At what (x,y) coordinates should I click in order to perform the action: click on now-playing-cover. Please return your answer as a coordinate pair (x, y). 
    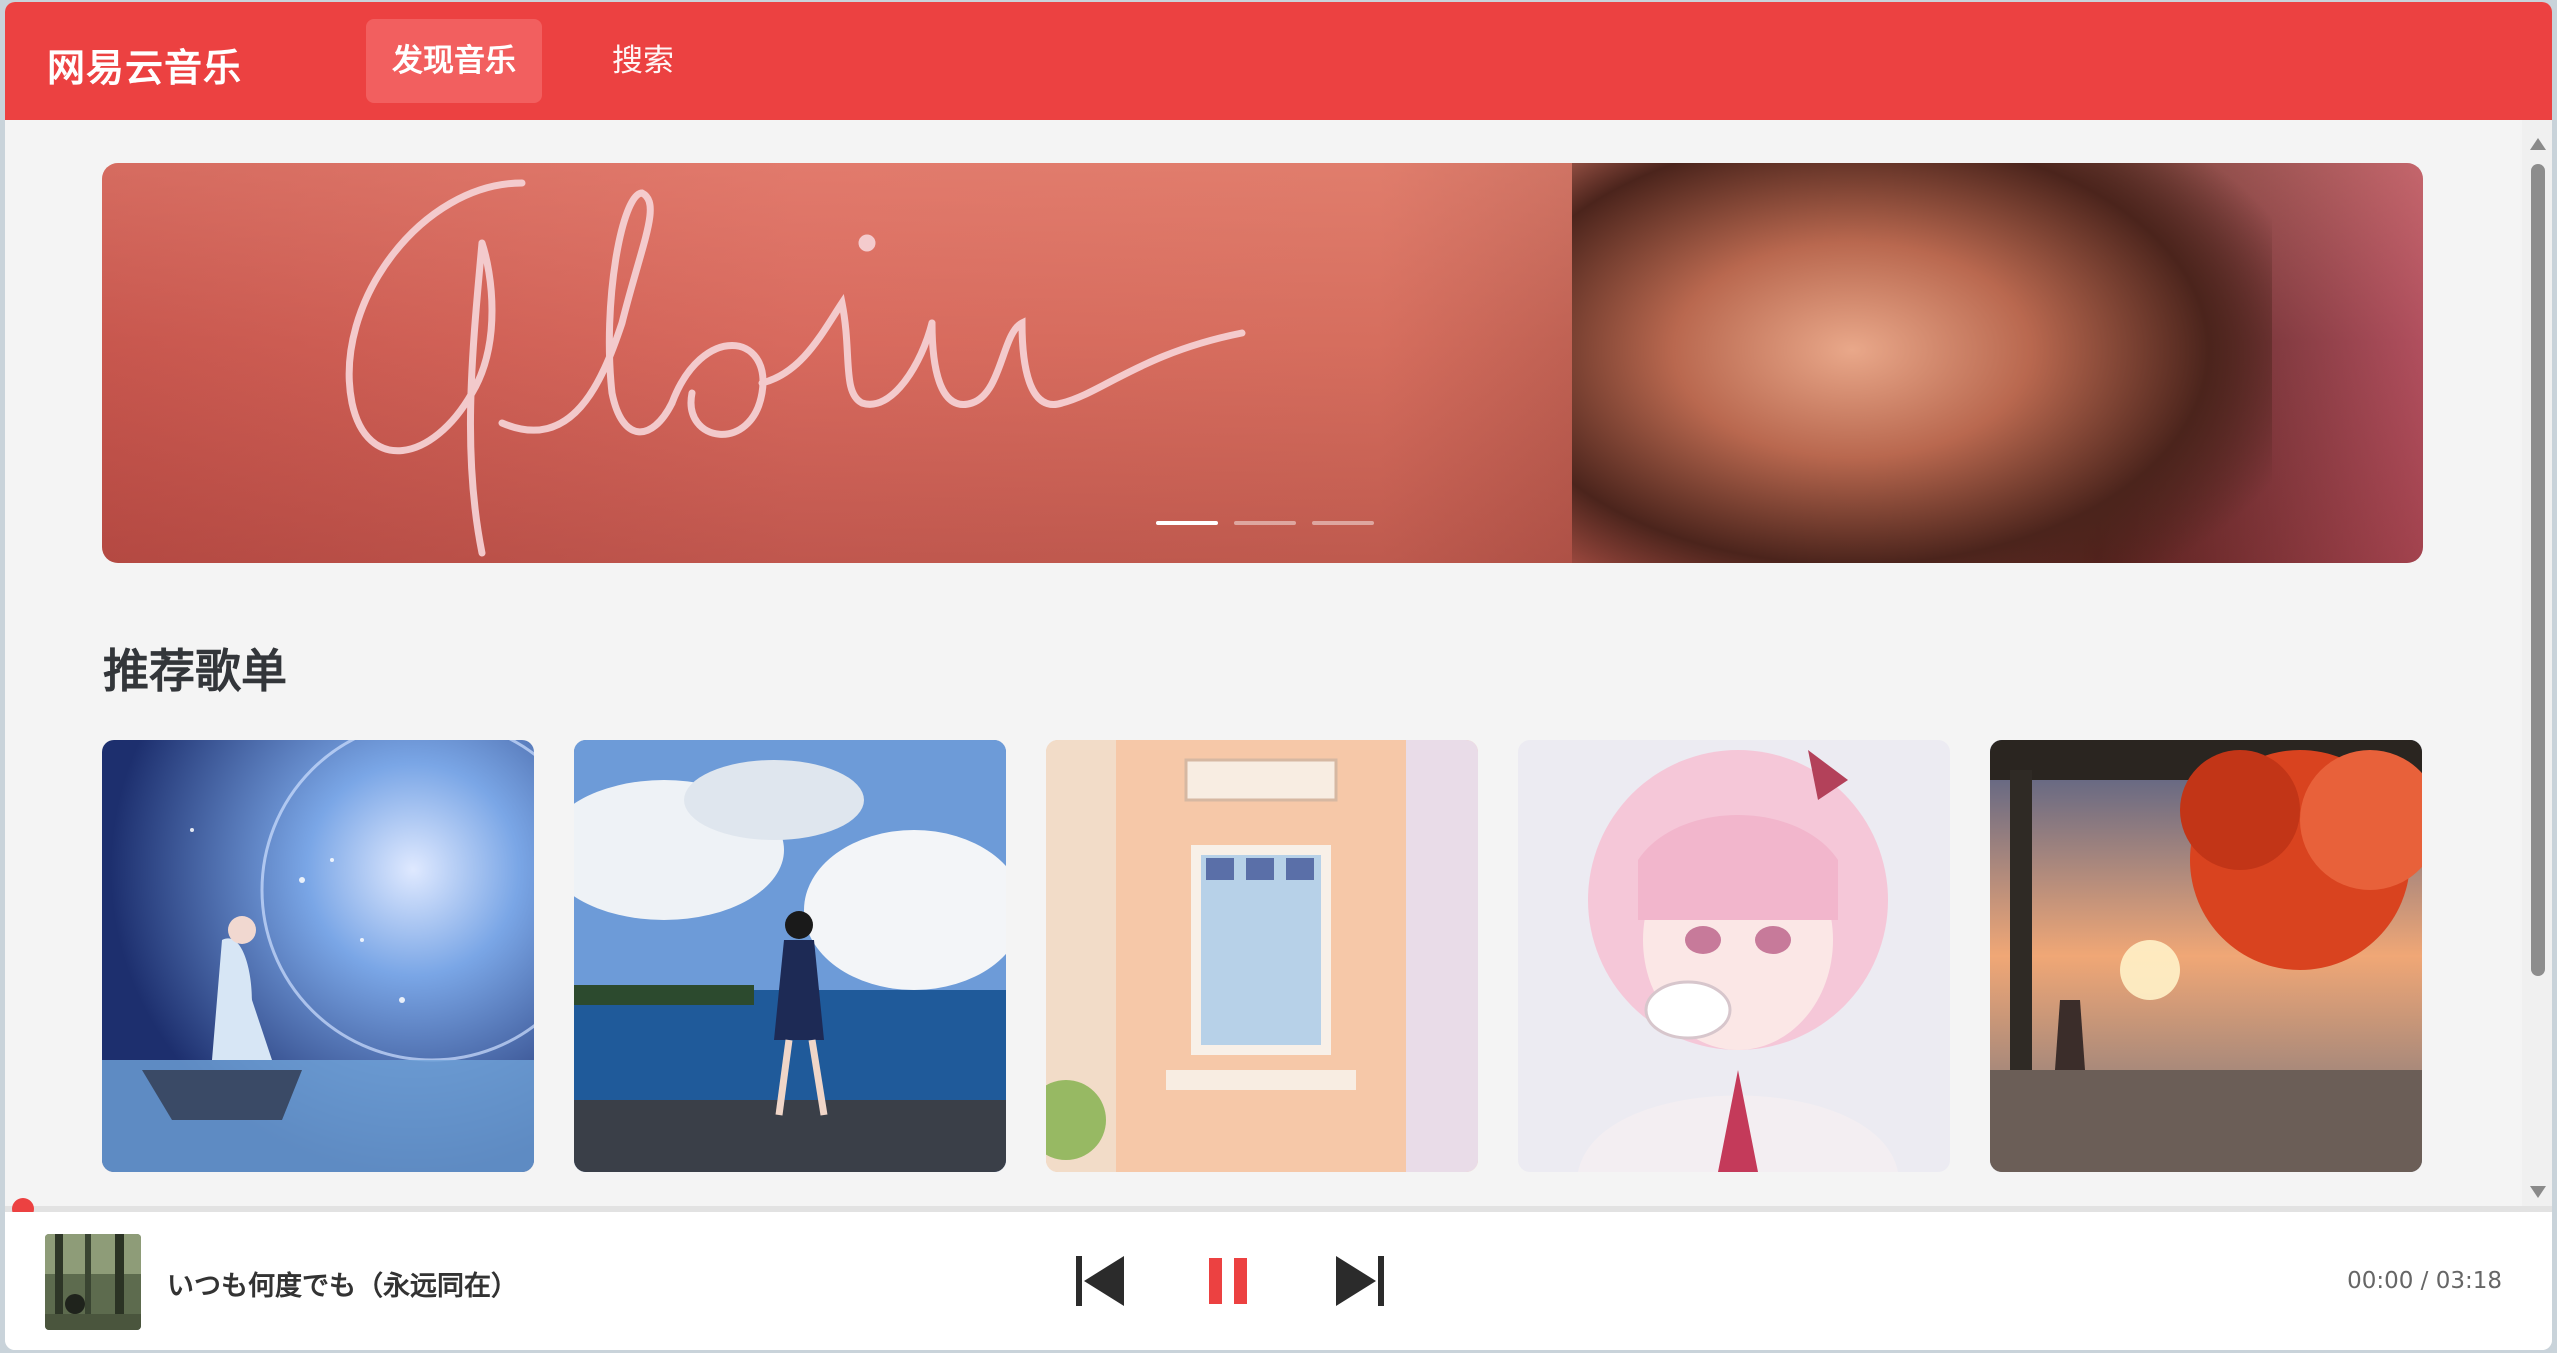
    Looking at the image, I should click on (93, 1282).